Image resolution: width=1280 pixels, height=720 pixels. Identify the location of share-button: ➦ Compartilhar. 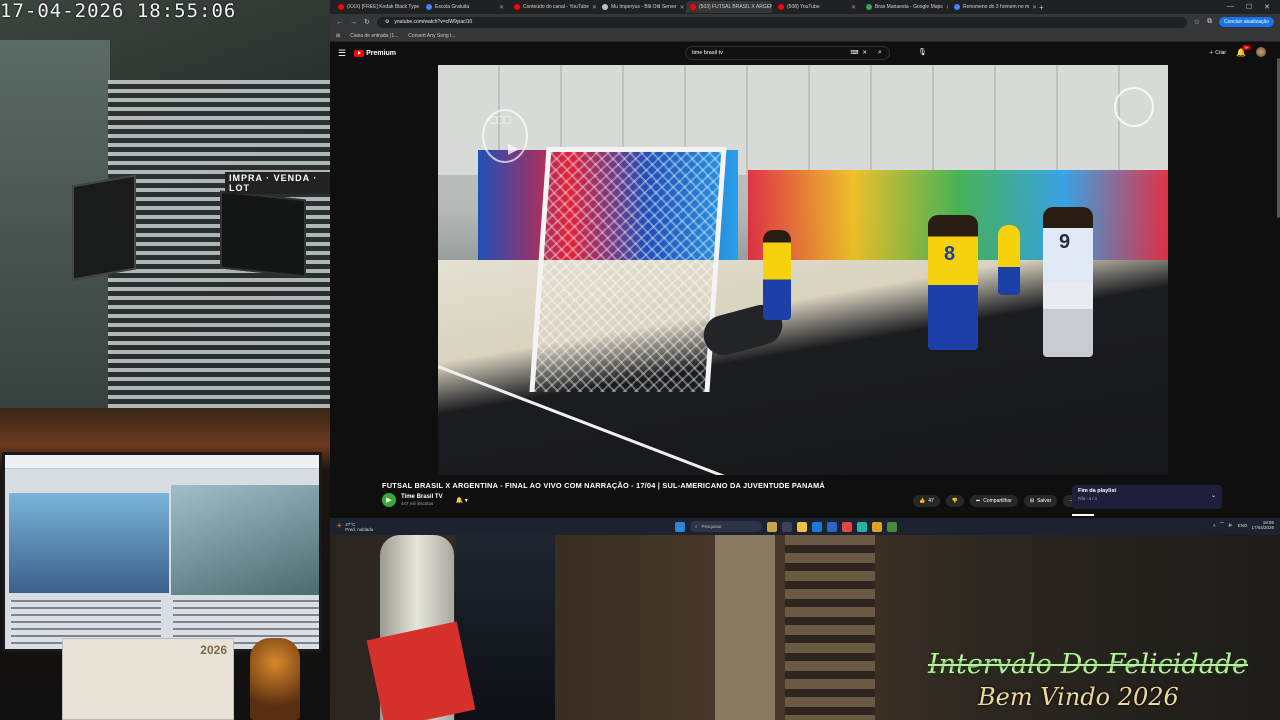
(994, 501).